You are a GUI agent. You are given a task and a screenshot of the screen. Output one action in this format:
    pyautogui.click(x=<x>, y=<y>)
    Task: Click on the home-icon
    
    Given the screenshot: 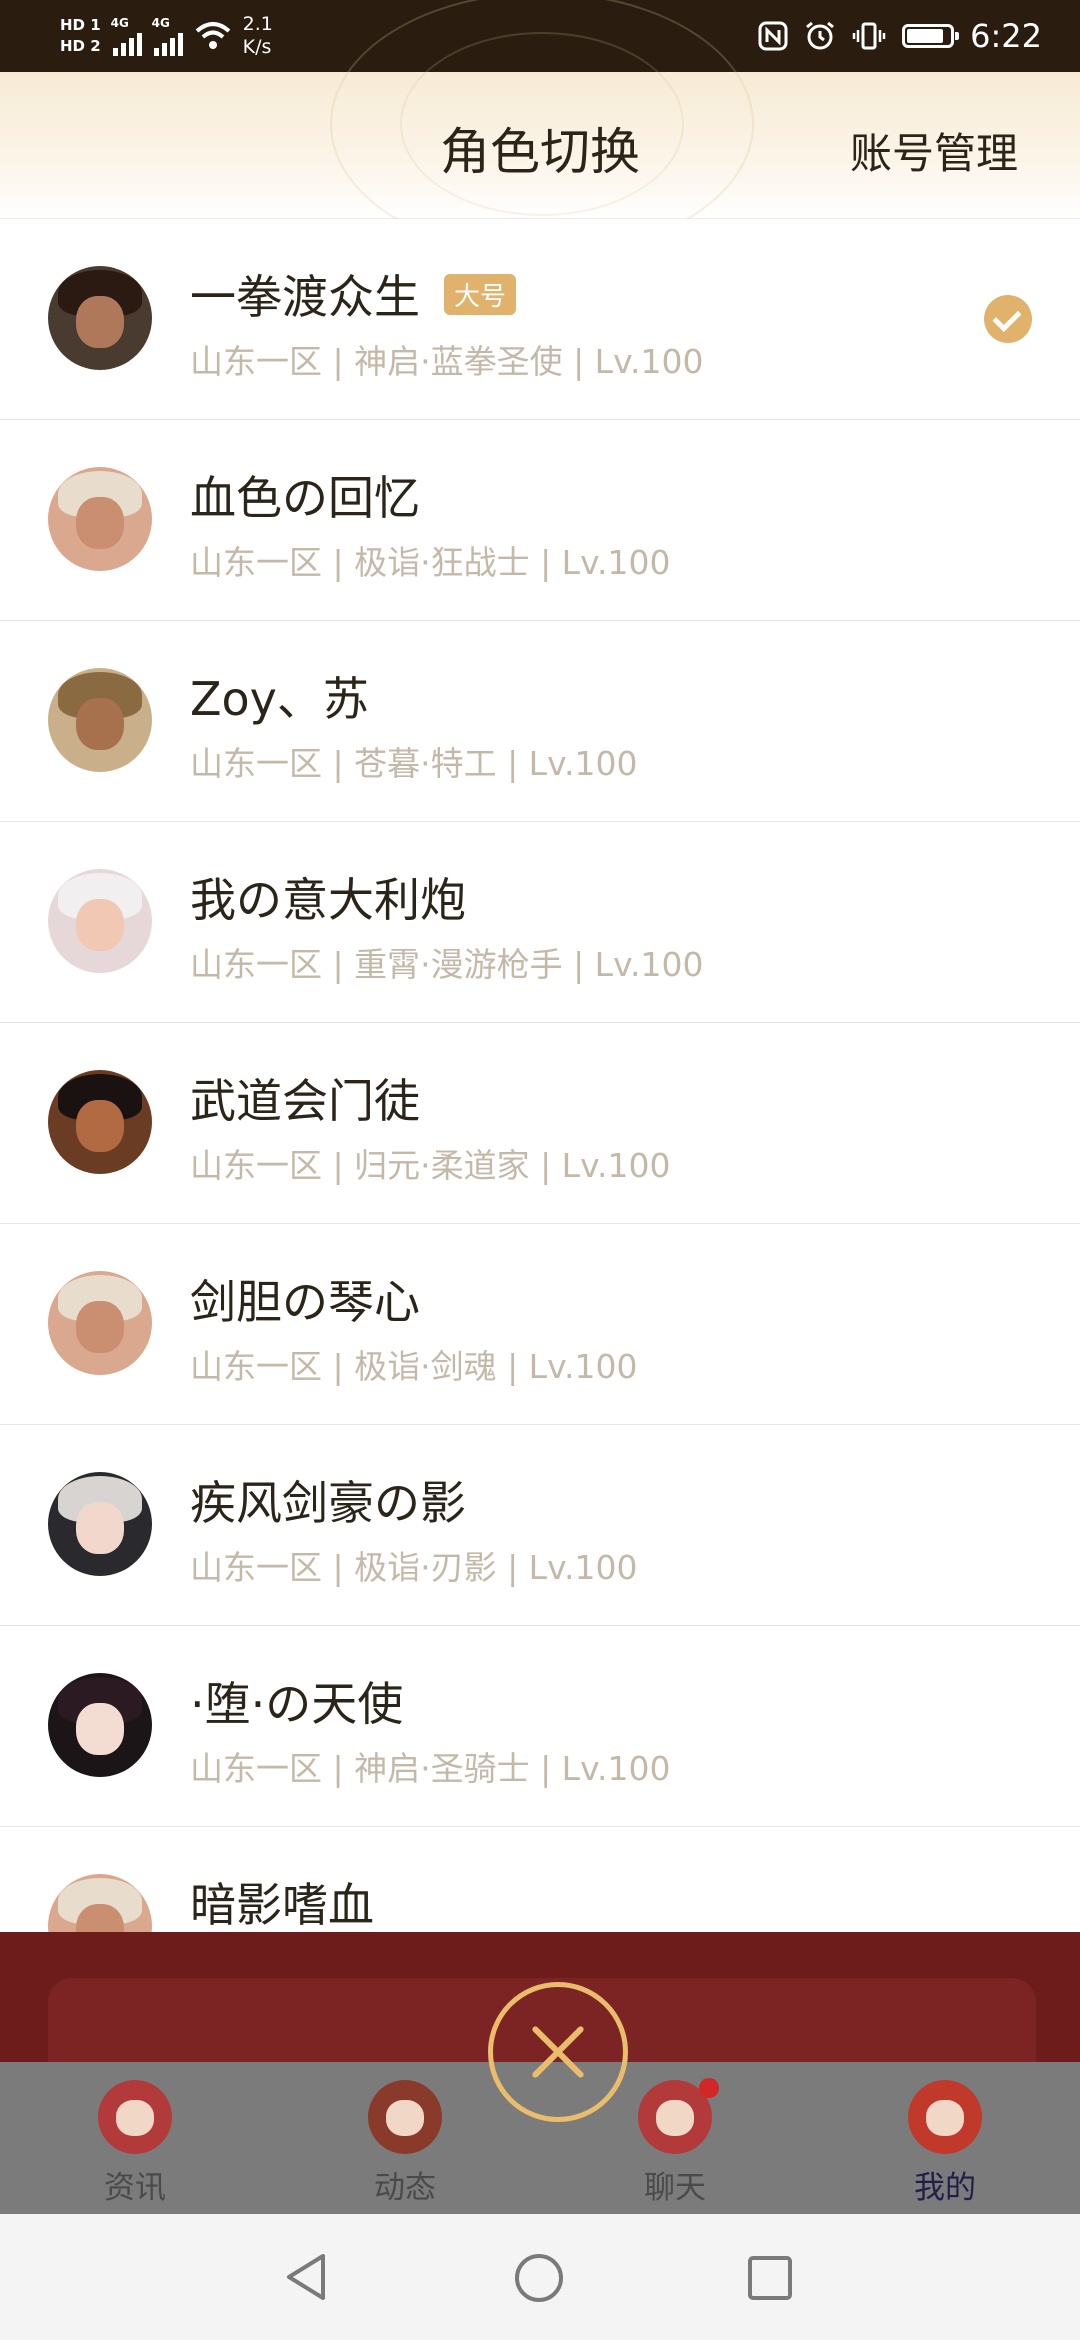 What is the action you would take?
    pyautogui.click(x=539, y=2278)
    